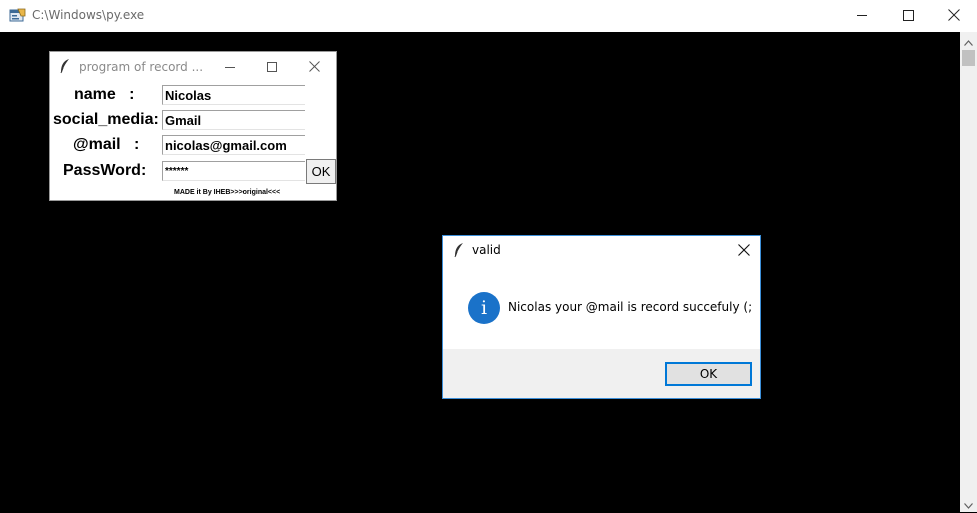 This screenshot has height=513, width=977. I want to click on credit-label: MADE it By IHEB>>>original<<<, so click(227, 192).